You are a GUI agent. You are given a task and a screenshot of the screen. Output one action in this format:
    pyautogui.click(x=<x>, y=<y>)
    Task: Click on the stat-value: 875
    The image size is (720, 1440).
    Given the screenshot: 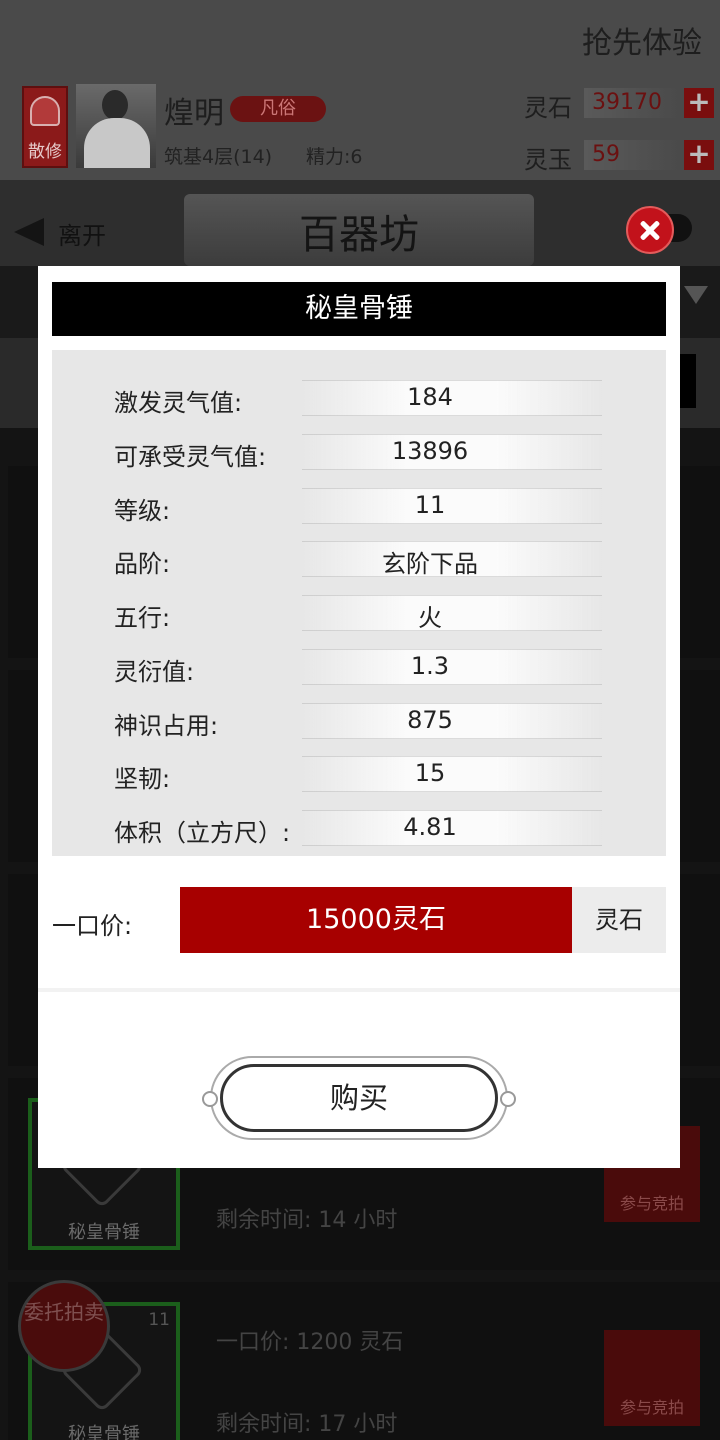 What is the action you would take?
    pyautogui.click(x=430, y=720)
    